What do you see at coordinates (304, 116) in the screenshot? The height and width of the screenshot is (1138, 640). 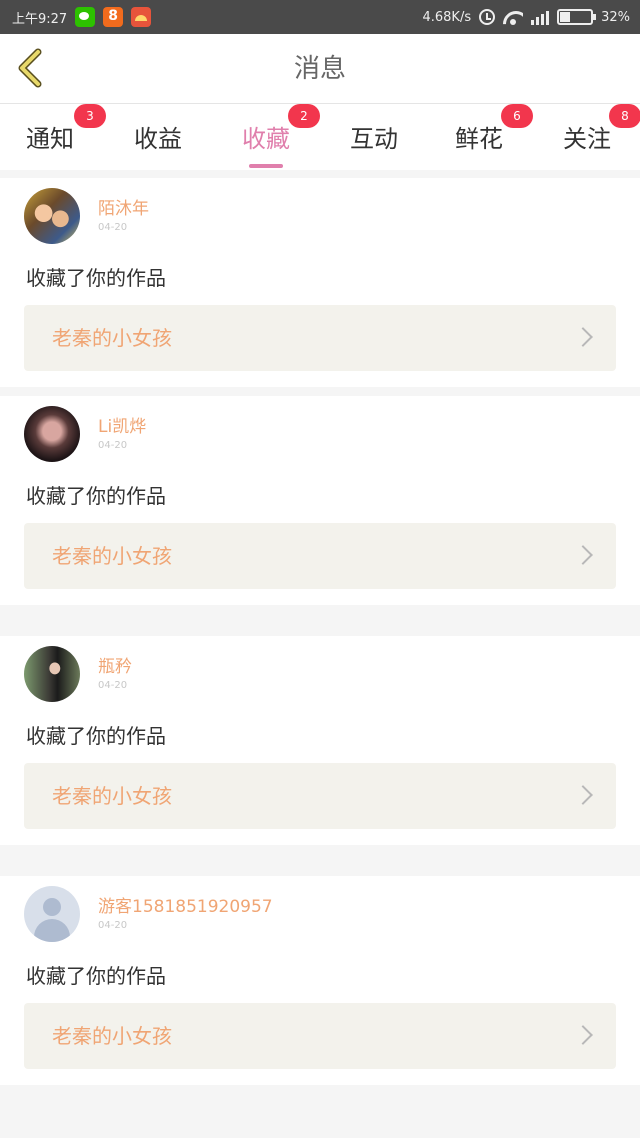 I see `tab-badge: 2` at bounding box center [304, 116].